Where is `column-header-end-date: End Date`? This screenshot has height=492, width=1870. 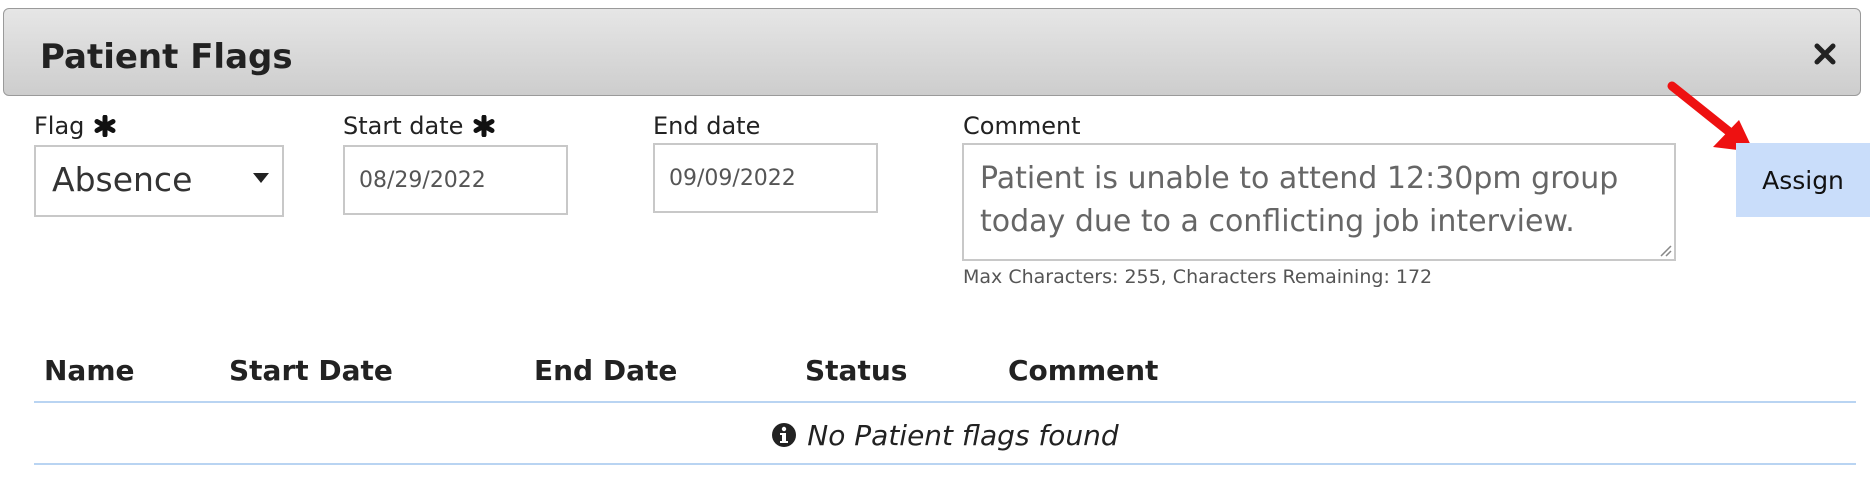
column-header-end-date: End Date is located at coordinates (605, 370).